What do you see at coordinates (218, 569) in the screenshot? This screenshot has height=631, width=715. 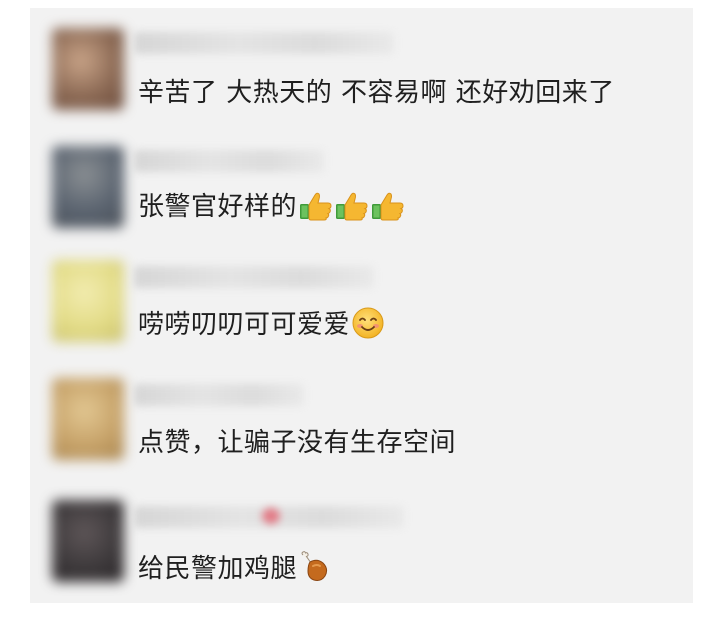 I see `comment-text-content: 给民警加鸡腿` at bounding box center [218, 569].